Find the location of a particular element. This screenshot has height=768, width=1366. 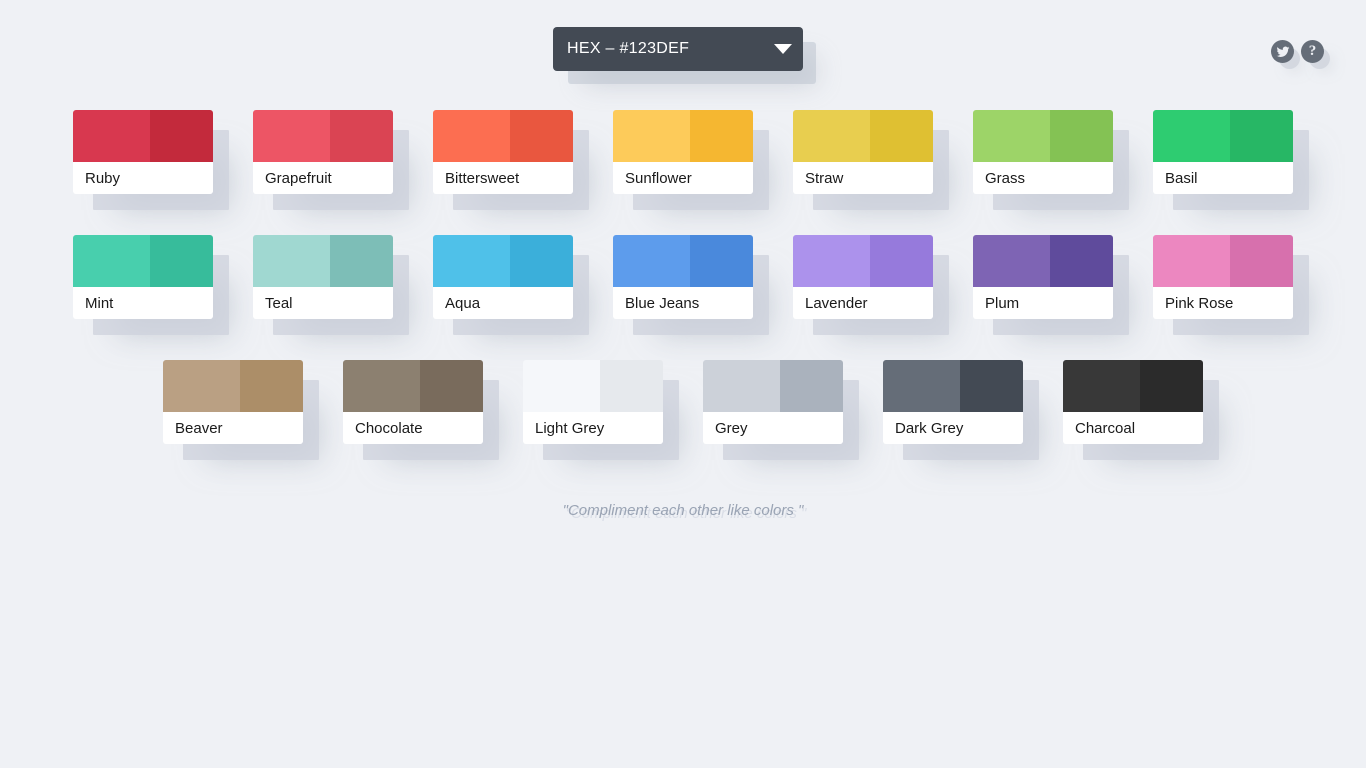

color-card: Grass is located at coordinates (1043, 152).